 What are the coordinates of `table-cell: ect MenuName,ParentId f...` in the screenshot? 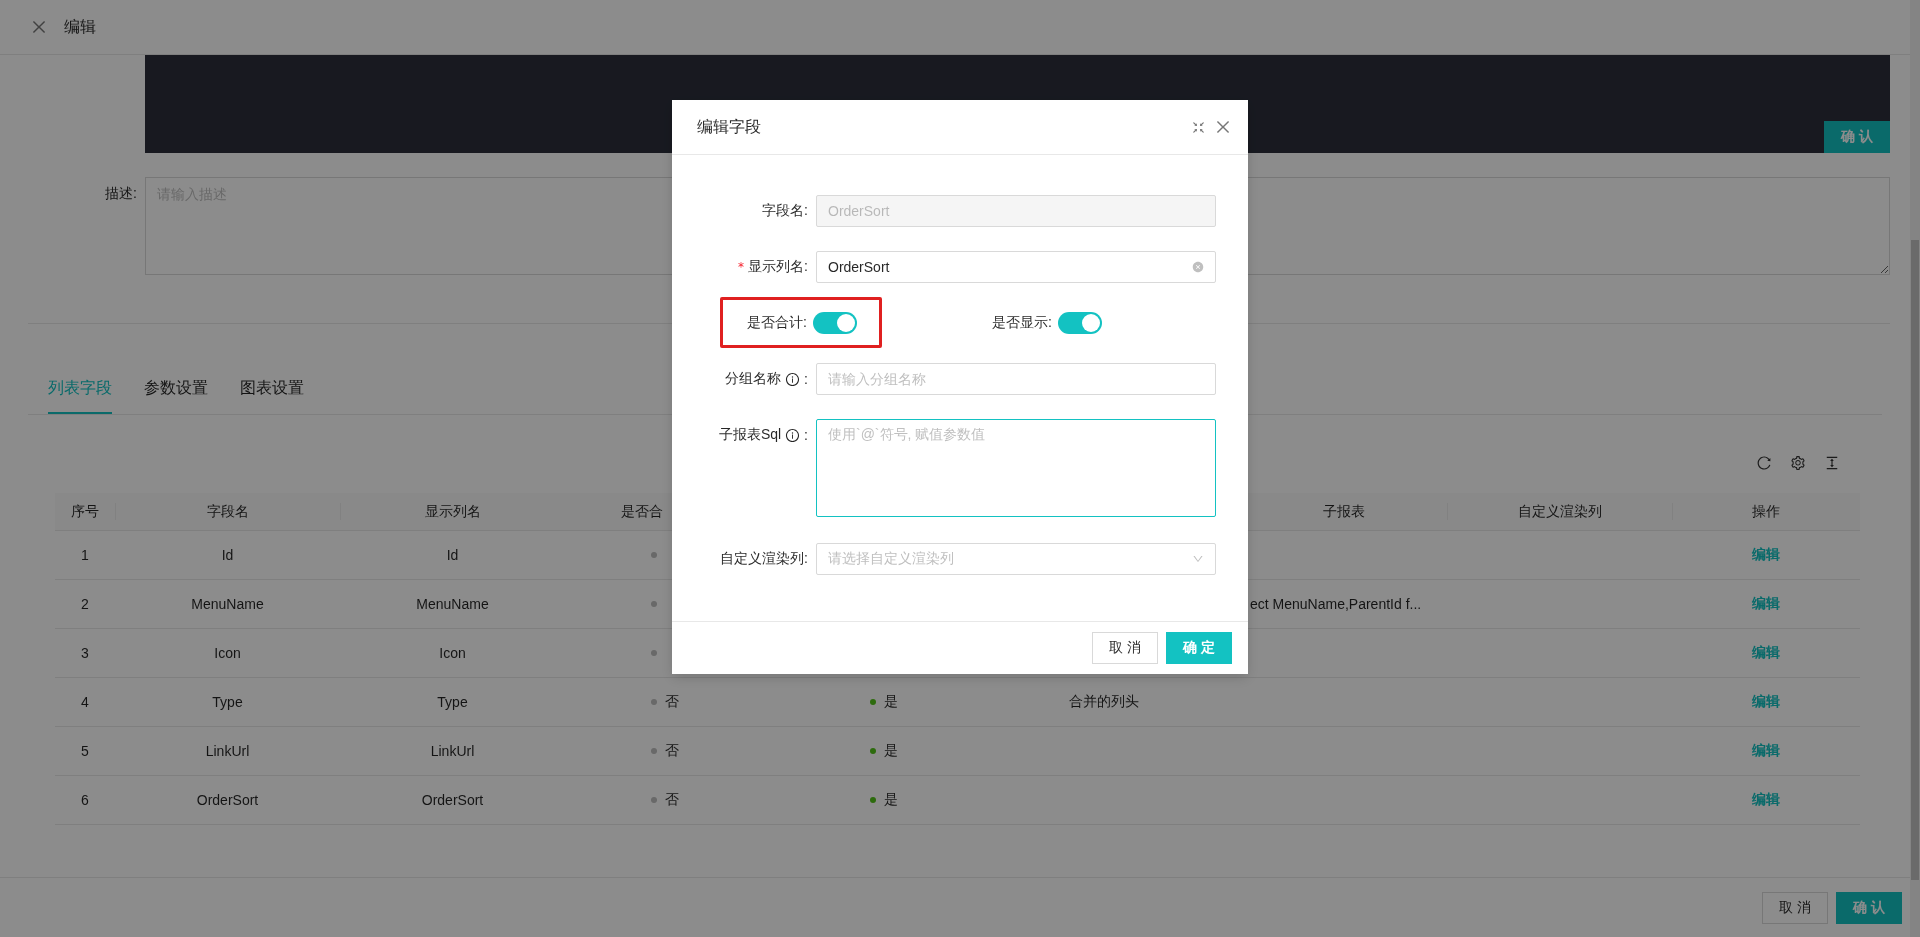 It's located at (1336, 604).